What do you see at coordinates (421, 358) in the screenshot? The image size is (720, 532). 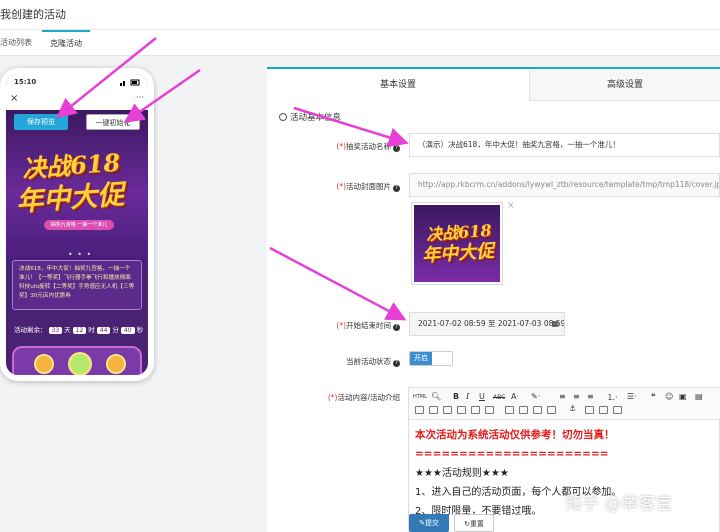 I see `toggle-on-label: 开启` at bounding box center [421, 358].